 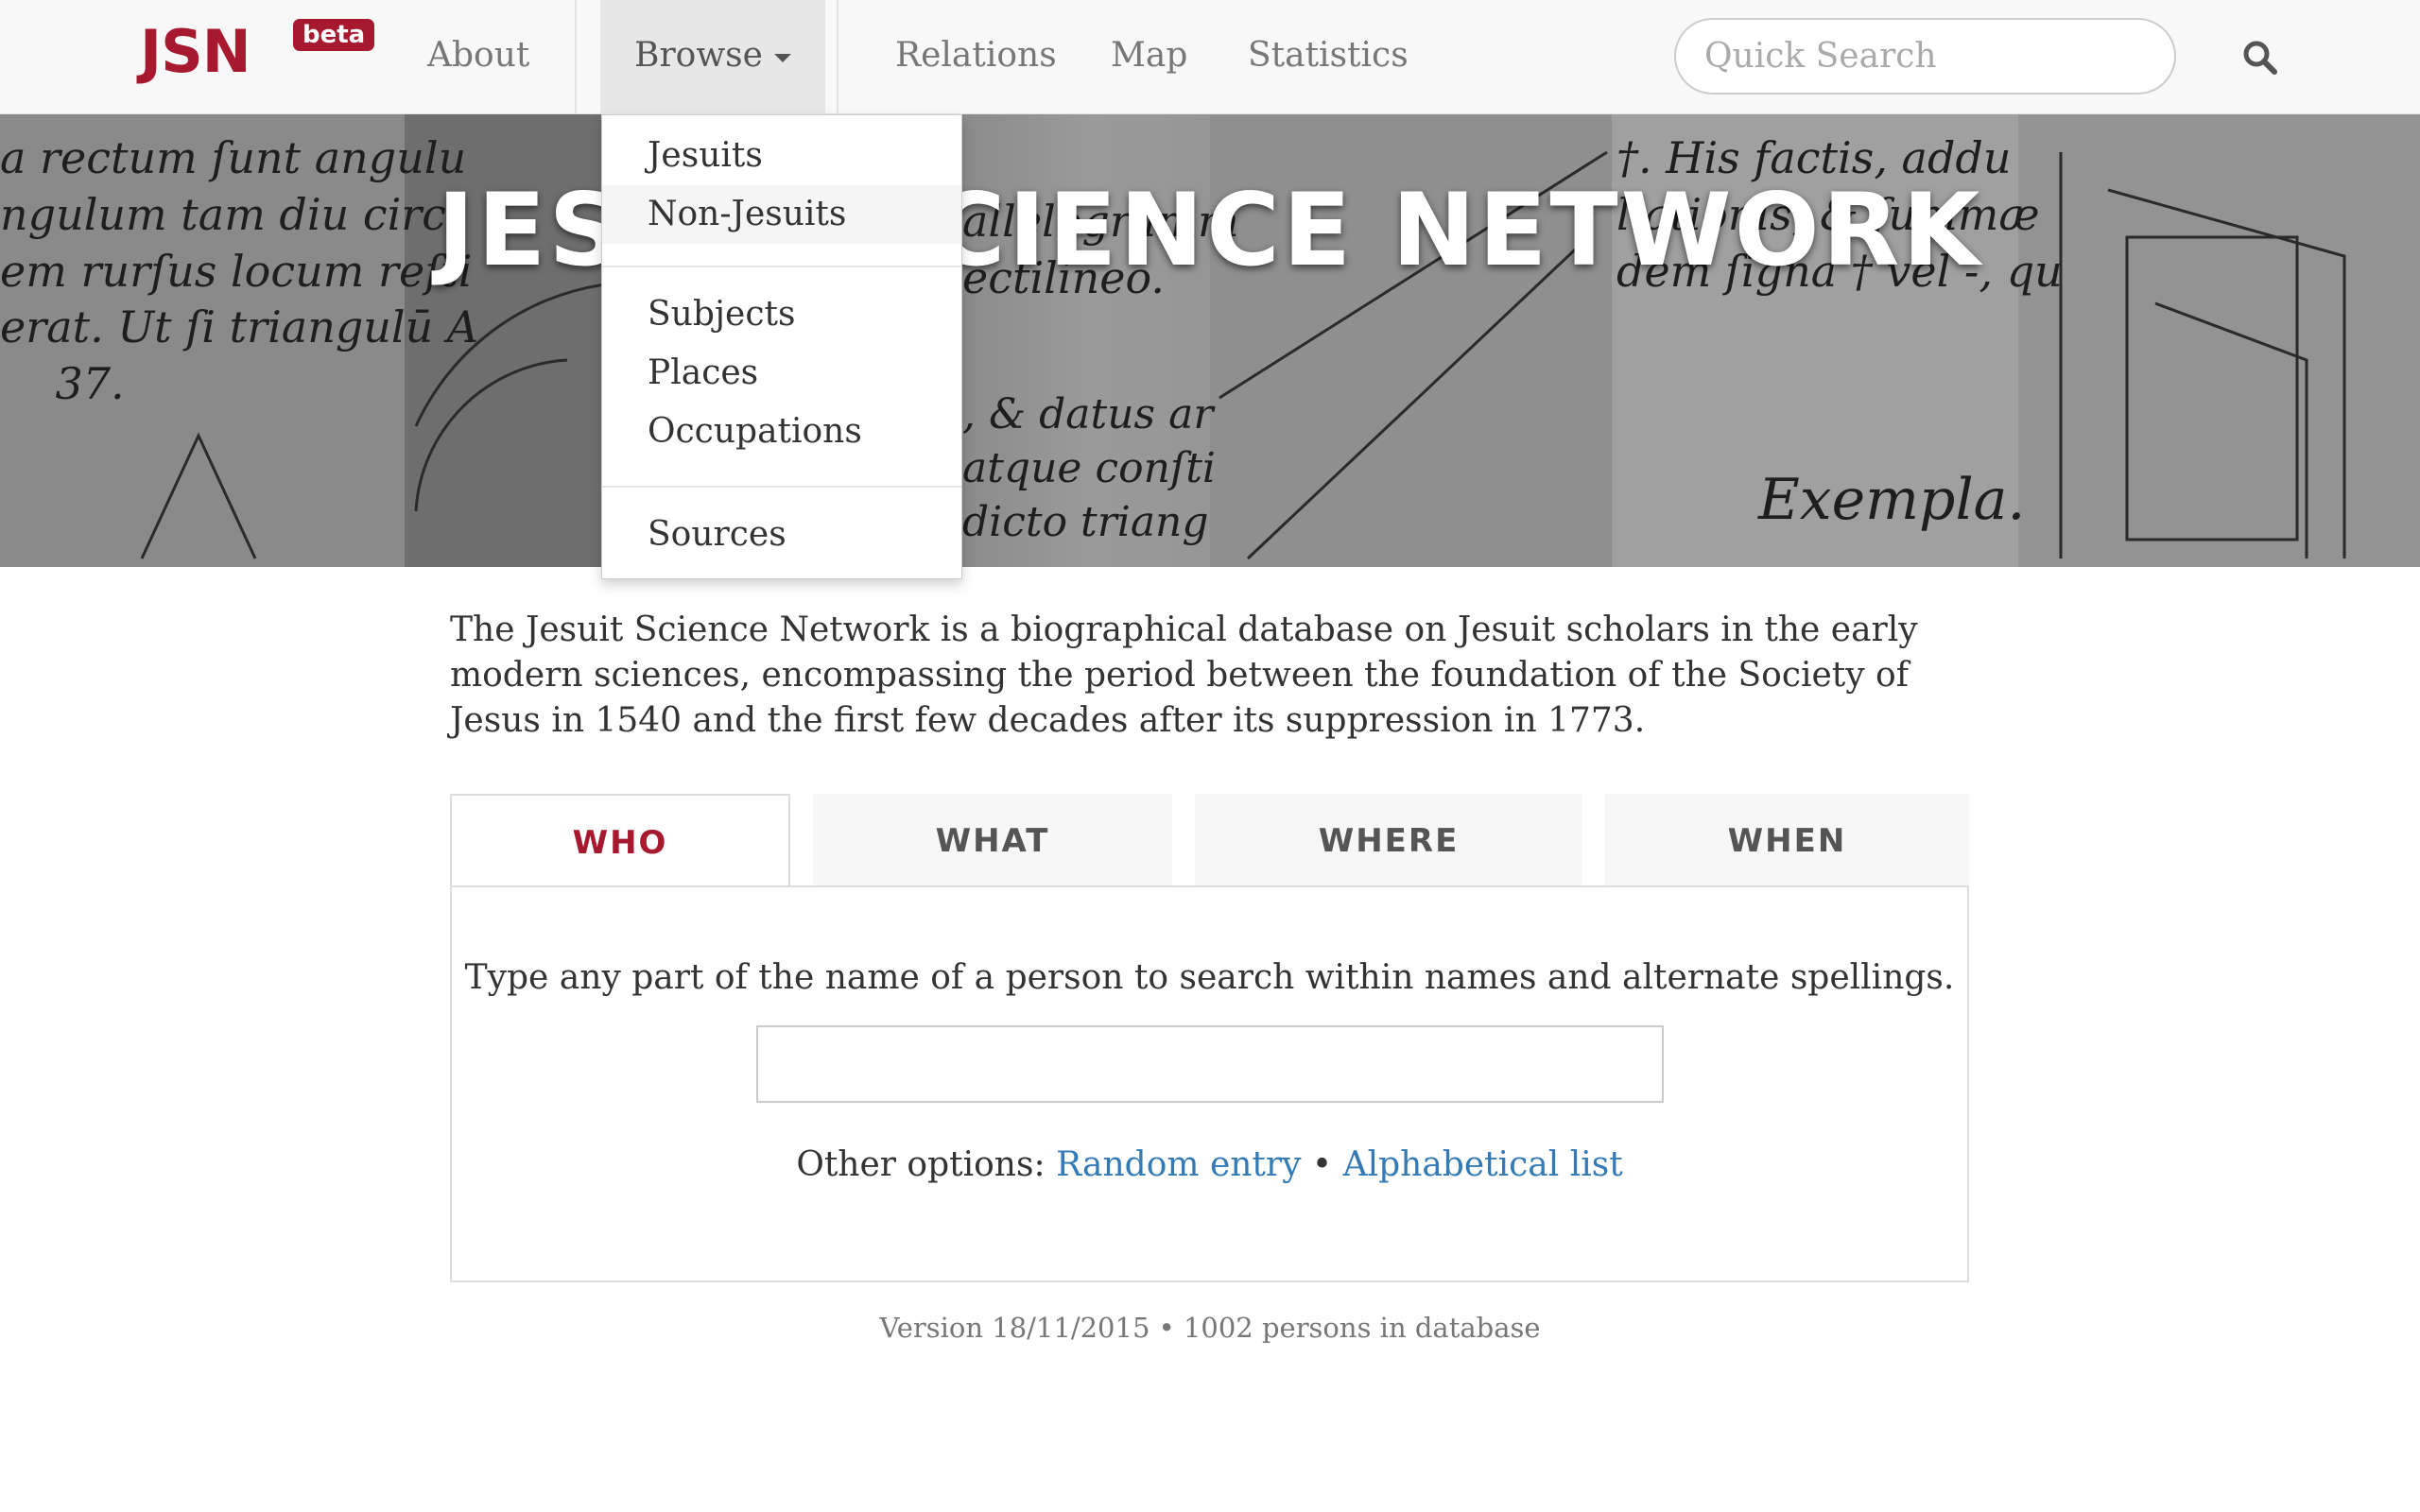 I want to click on alphabetical-list-link: Alphabetical list, so click(x=1483, y=1164).